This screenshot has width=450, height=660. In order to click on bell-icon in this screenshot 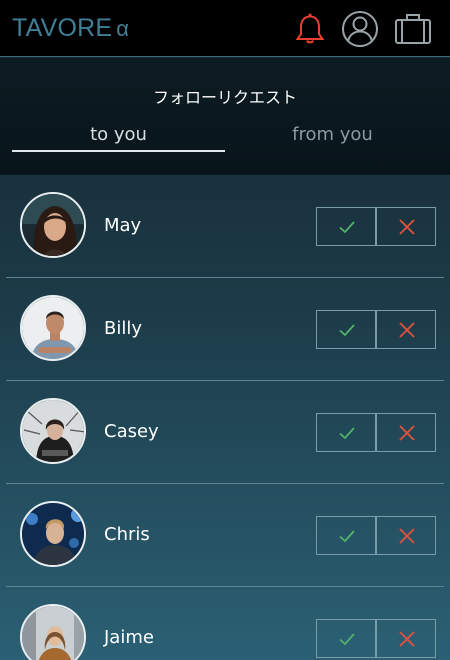, I will do `click(310, 28)`.